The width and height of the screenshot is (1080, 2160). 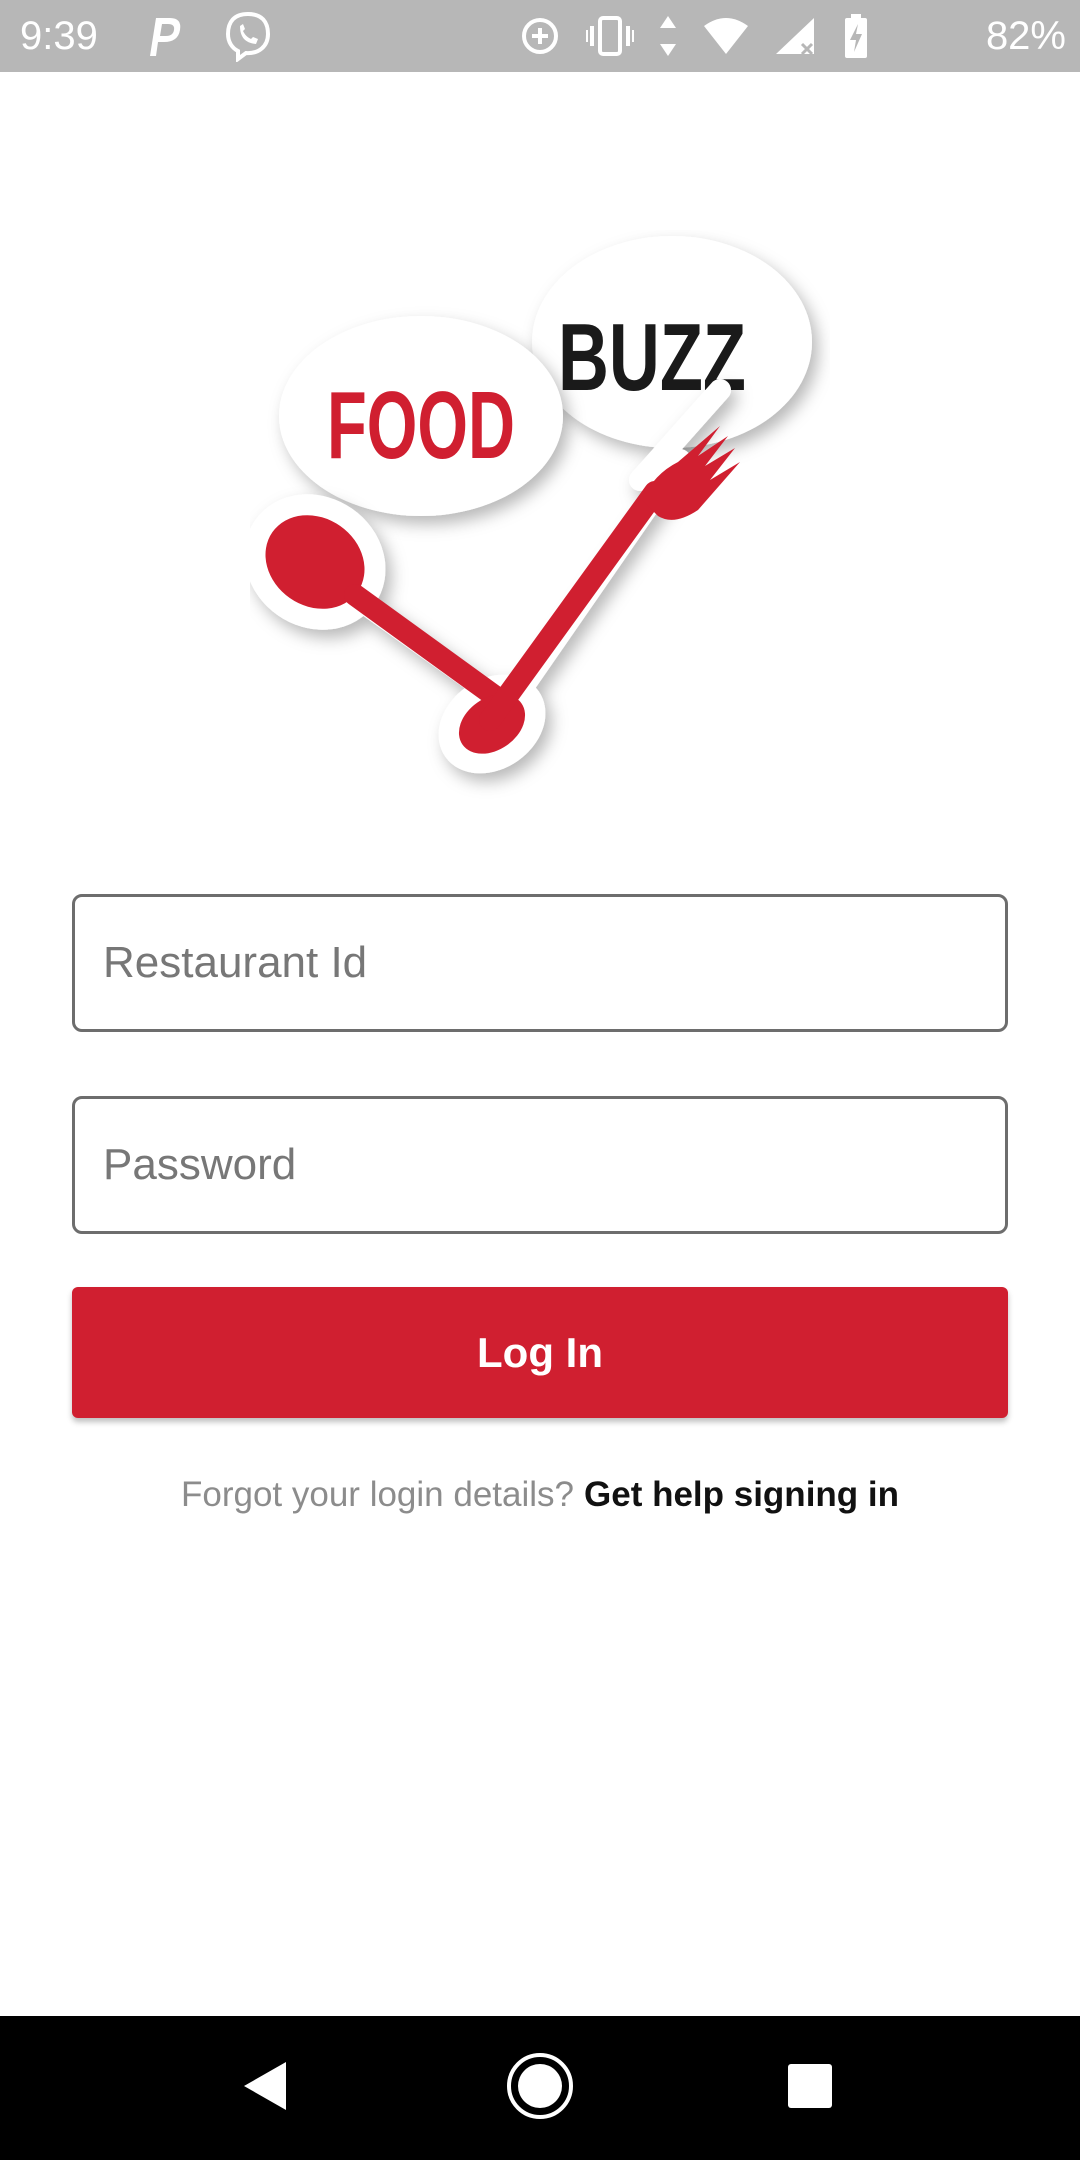 I want to click on home-button, so click(x=540, y=2088).